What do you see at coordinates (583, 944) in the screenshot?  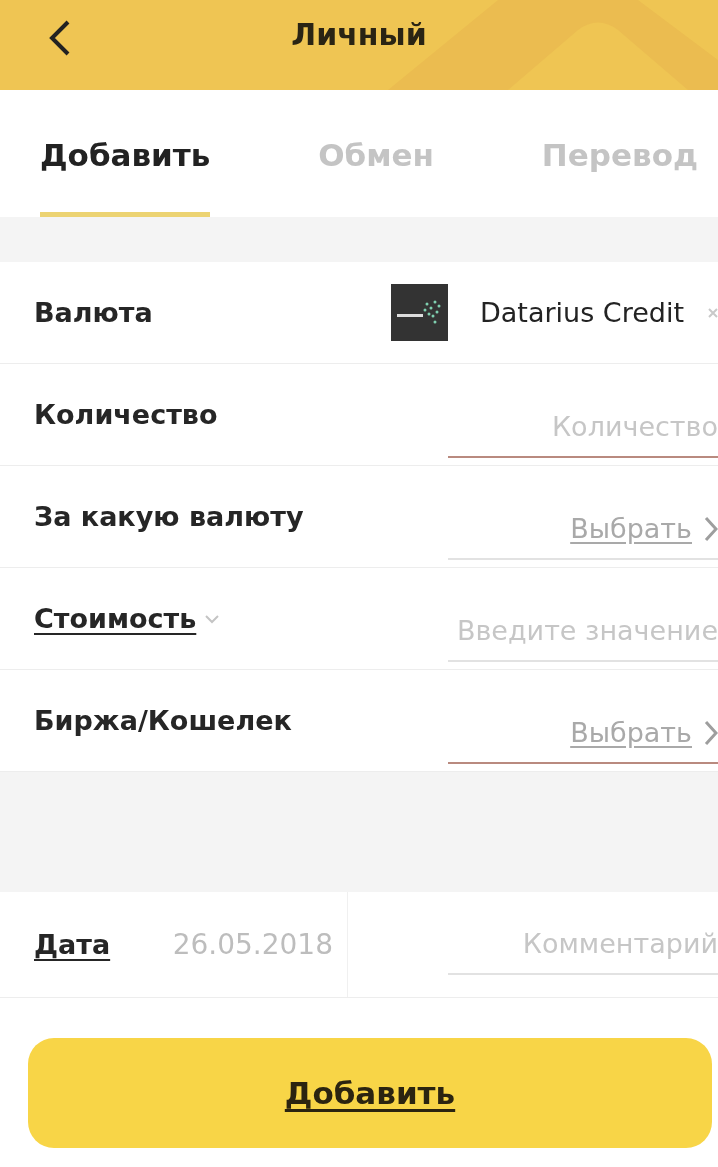 I see `comment-field: Комментарий` at bounding box center [583, 944].